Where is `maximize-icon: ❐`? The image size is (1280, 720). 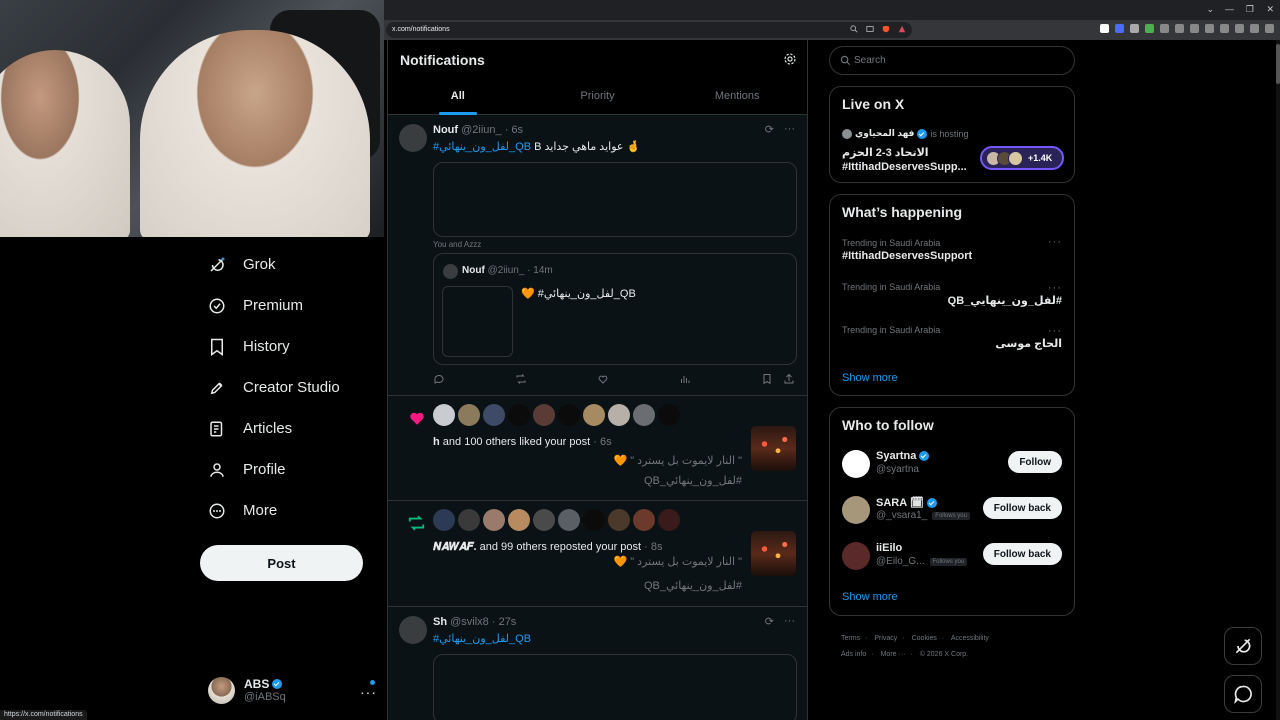 maximize-icon: ❐ is located at coordinates (1250, 9).